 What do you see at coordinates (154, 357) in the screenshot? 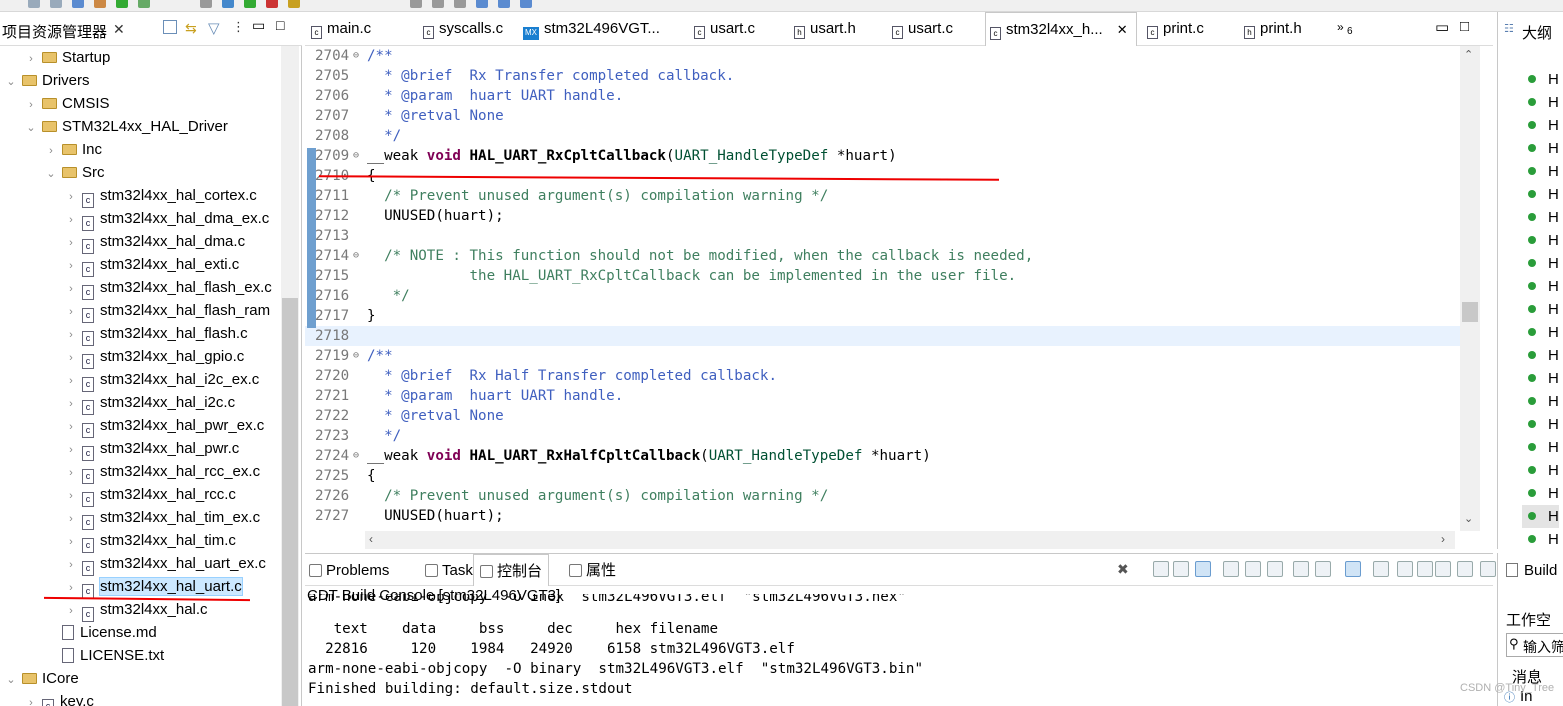
I see `tree-file: › c stm32l4xx_hal_gpio.c` at bounding box center [154, 357].